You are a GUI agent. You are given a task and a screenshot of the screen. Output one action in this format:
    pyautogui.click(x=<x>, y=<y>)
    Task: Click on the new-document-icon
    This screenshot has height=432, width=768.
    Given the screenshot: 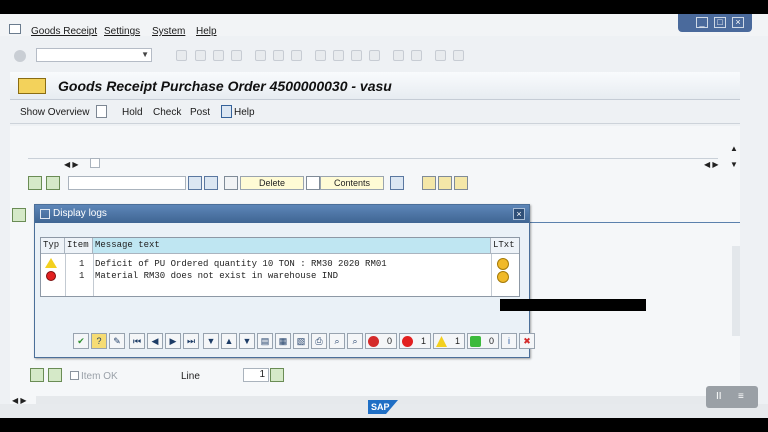 What is the action you would take?
    pyautogui.click(x=101, y=111)
    